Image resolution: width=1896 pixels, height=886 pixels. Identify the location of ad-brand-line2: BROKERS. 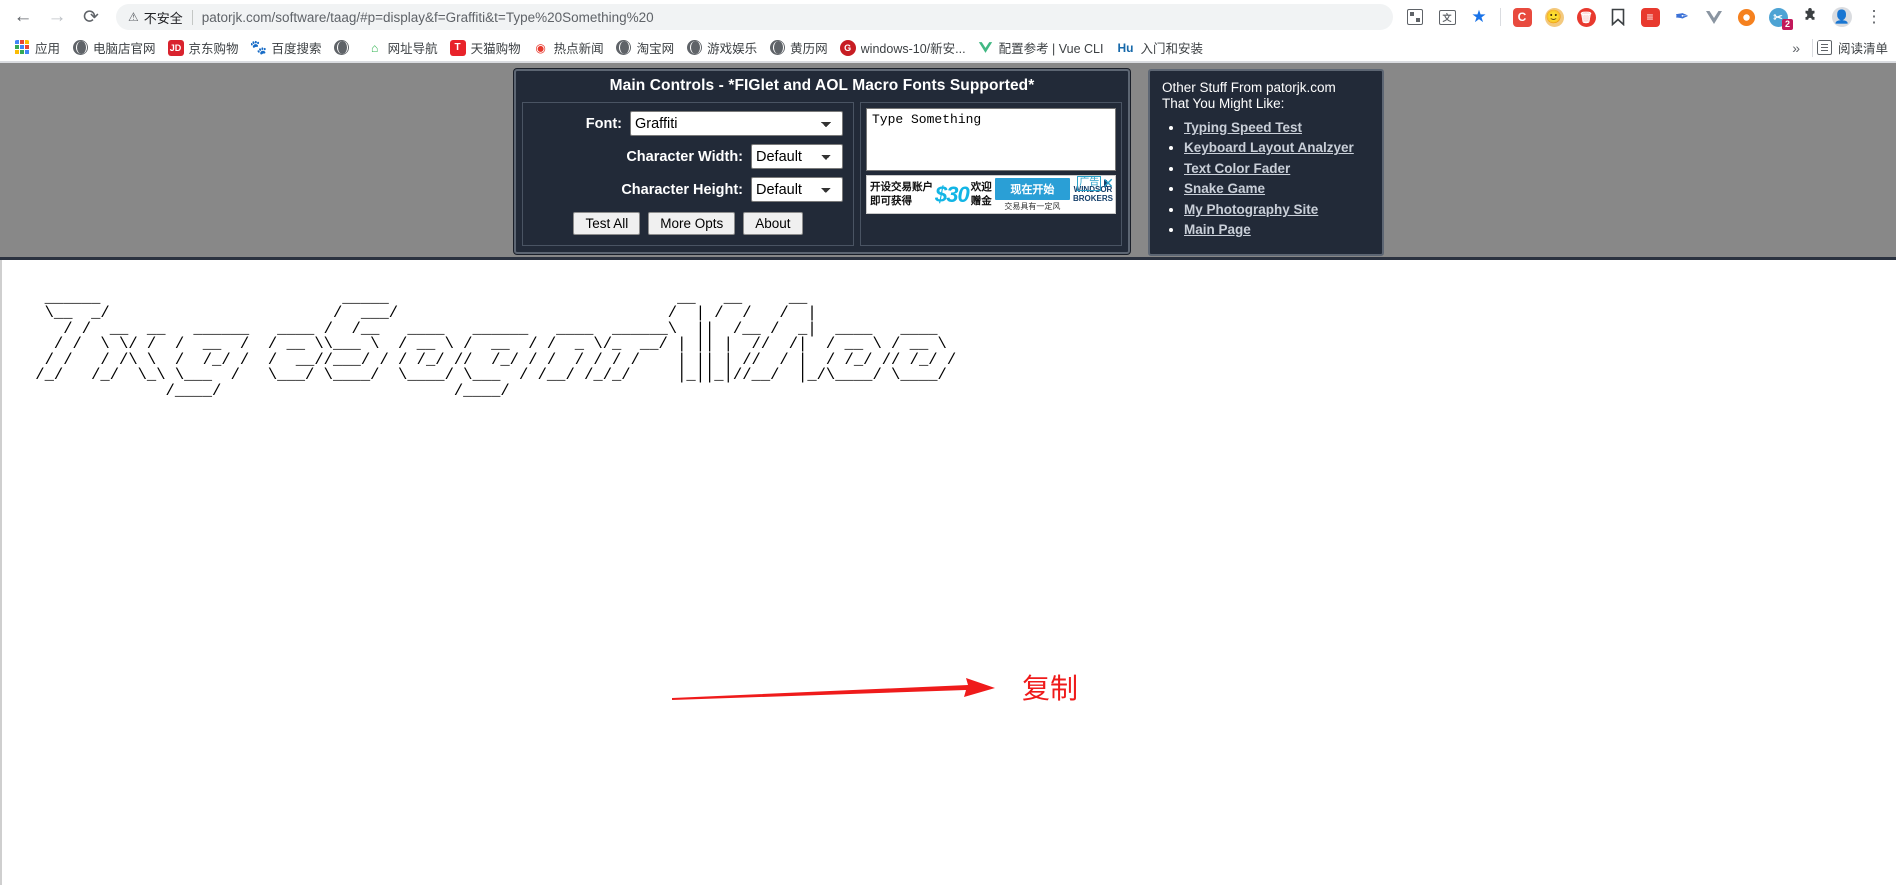
(1092, 198).